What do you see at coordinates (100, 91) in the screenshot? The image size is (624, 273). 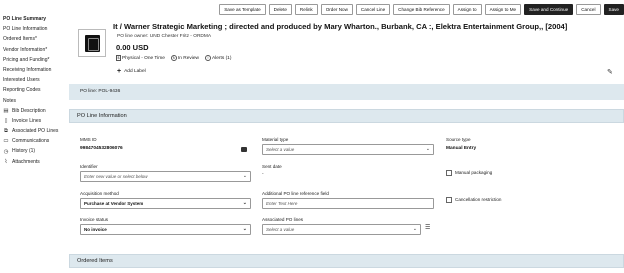 I see `po-line-number: PO line: POL-9436` at bounding box center [100, 91].